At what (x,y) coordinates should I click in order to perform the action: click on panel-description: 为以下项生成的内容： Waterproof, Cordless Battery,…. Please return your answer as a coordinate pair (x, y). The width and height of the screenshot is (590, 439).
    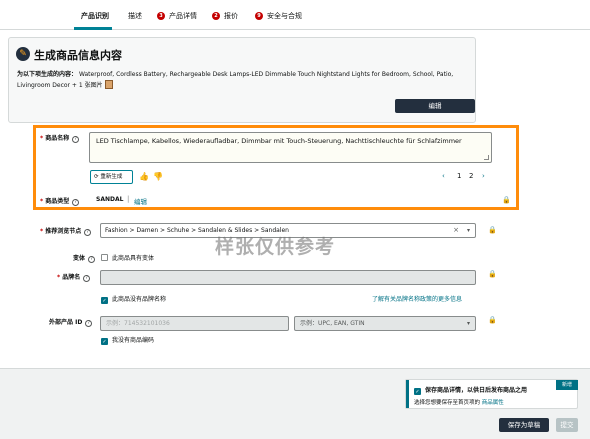
    Looking at the image, I should click on (242, 80).